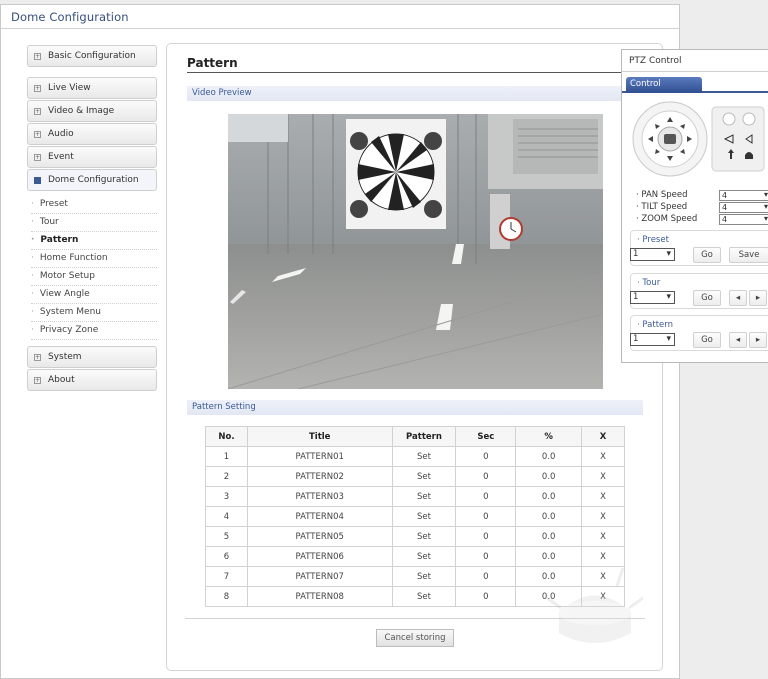 The height and width of the screenshot is (679, 768). I want to click on row-title: PATTERN05, so click(319, 536).